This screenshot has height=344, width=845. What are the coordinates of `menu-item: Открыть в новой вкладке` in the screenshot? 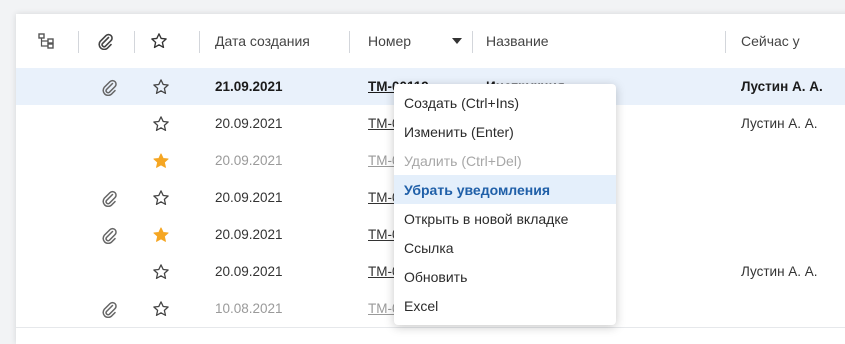 It's located at (505, 218).